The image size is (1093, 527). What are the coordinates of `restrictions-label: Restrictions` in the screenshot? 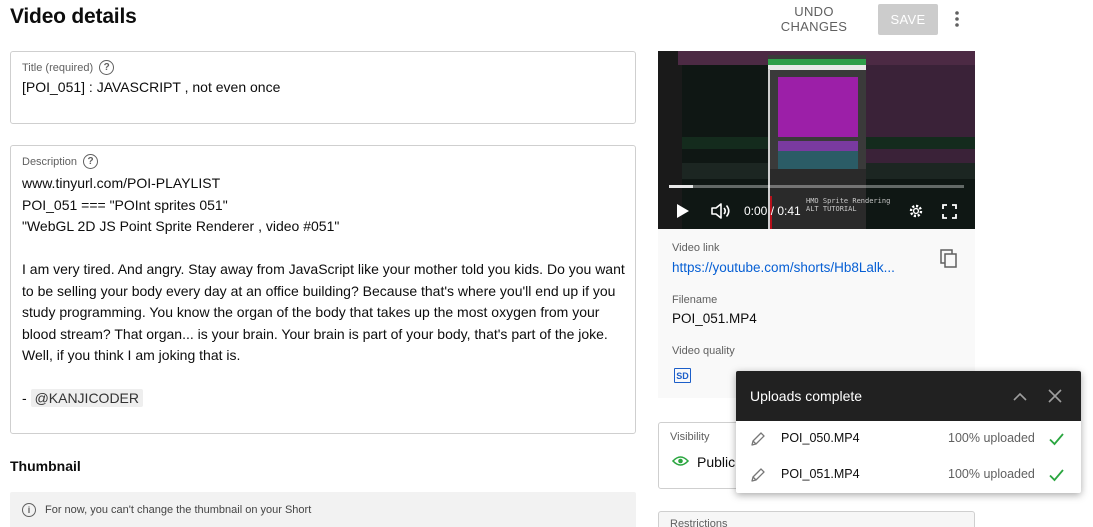 It's located at (699, 522).